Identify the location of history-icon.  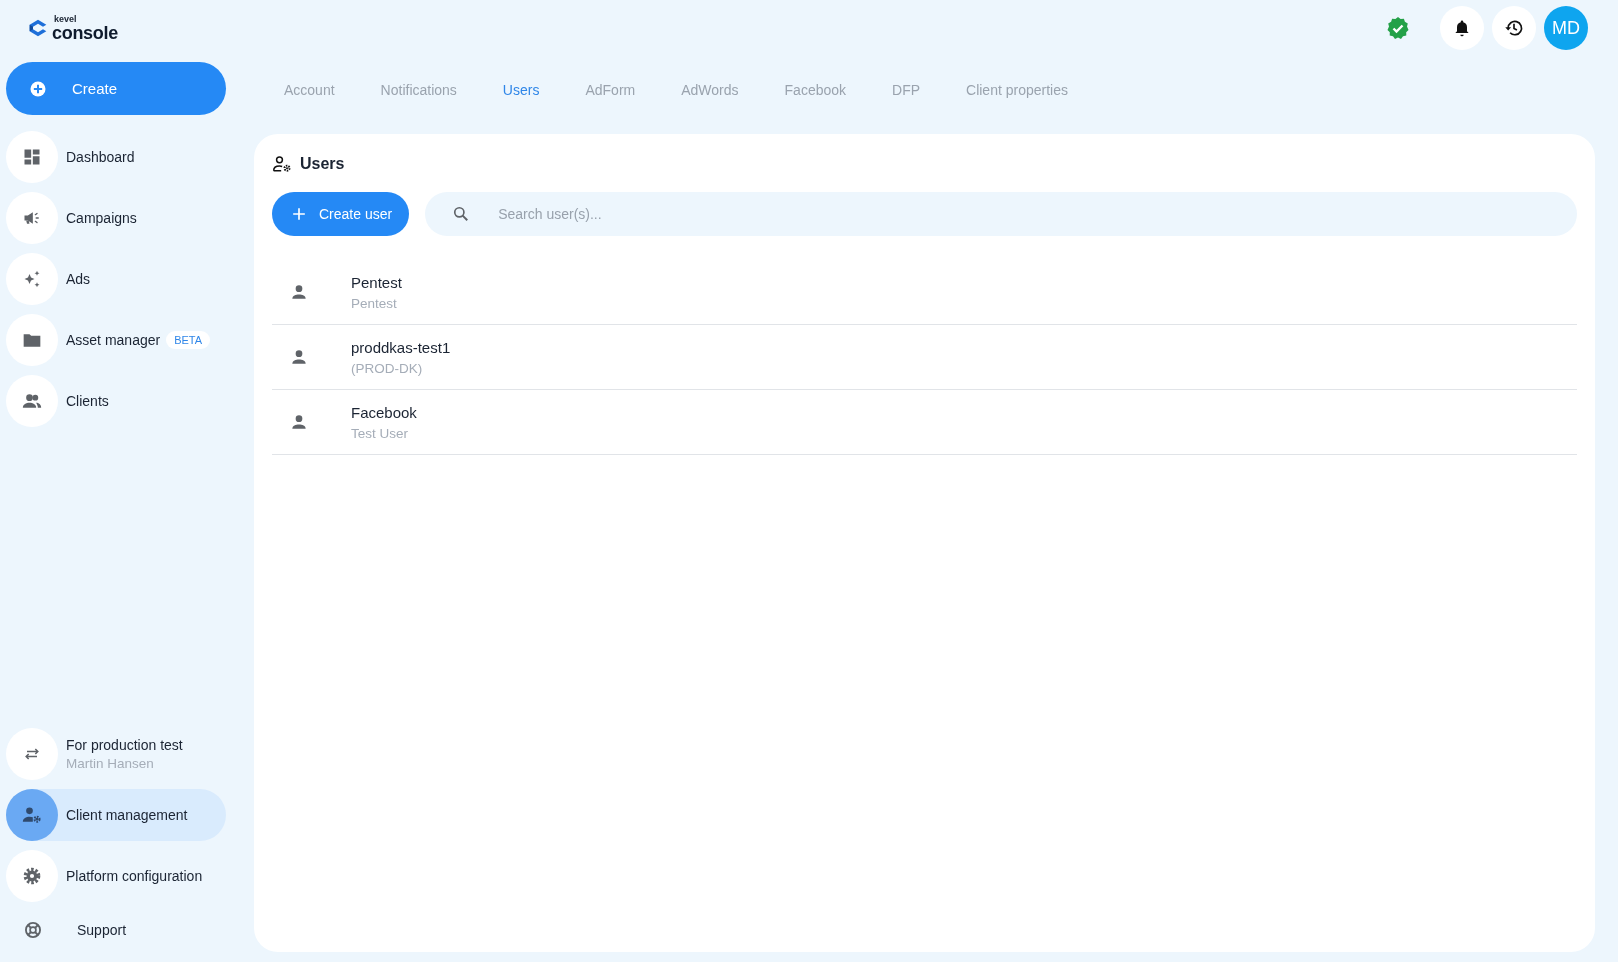
(1514, 28).